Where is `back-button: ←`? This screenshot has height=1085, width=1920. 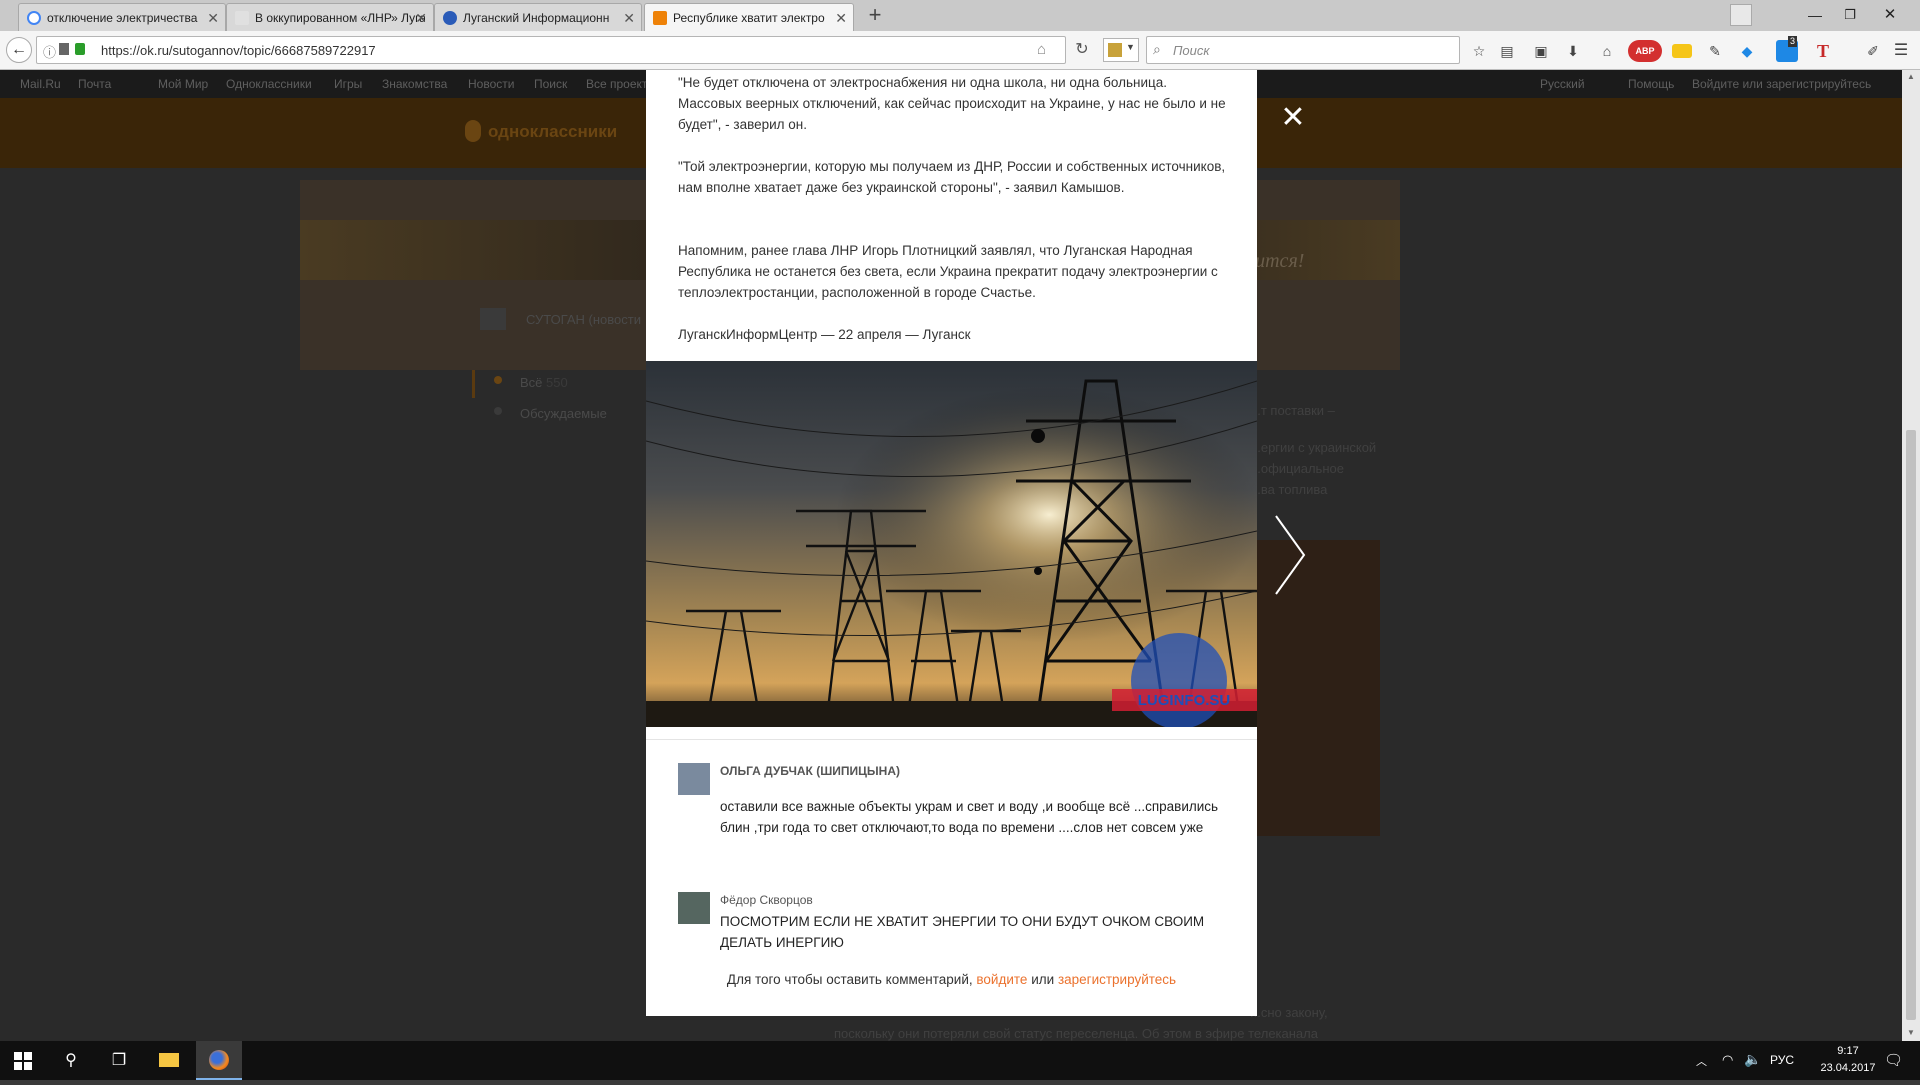 back-button: ← is located at coordinates (19, 50).